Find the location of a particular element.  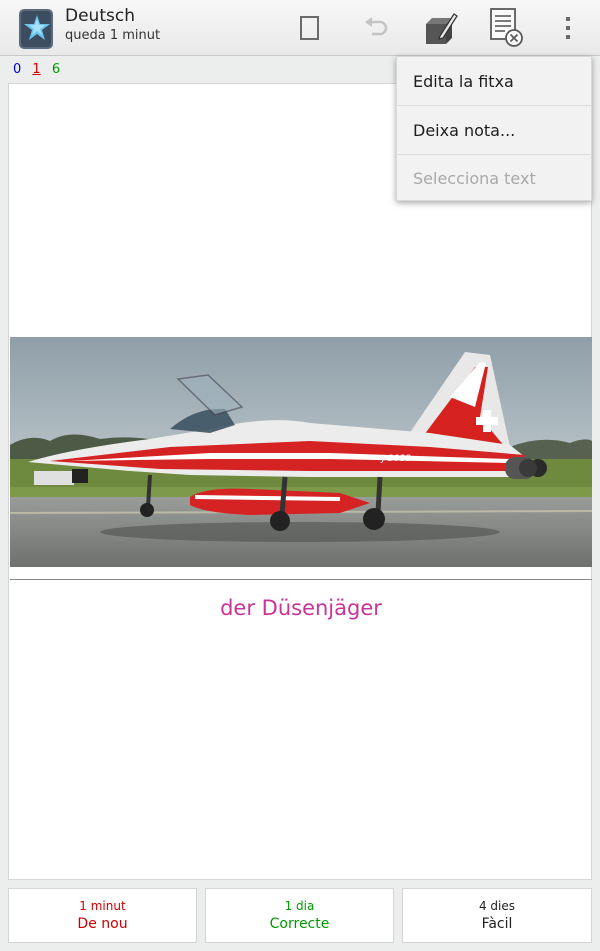

again-interval: 1 minut is located at coordinates (102, 905).